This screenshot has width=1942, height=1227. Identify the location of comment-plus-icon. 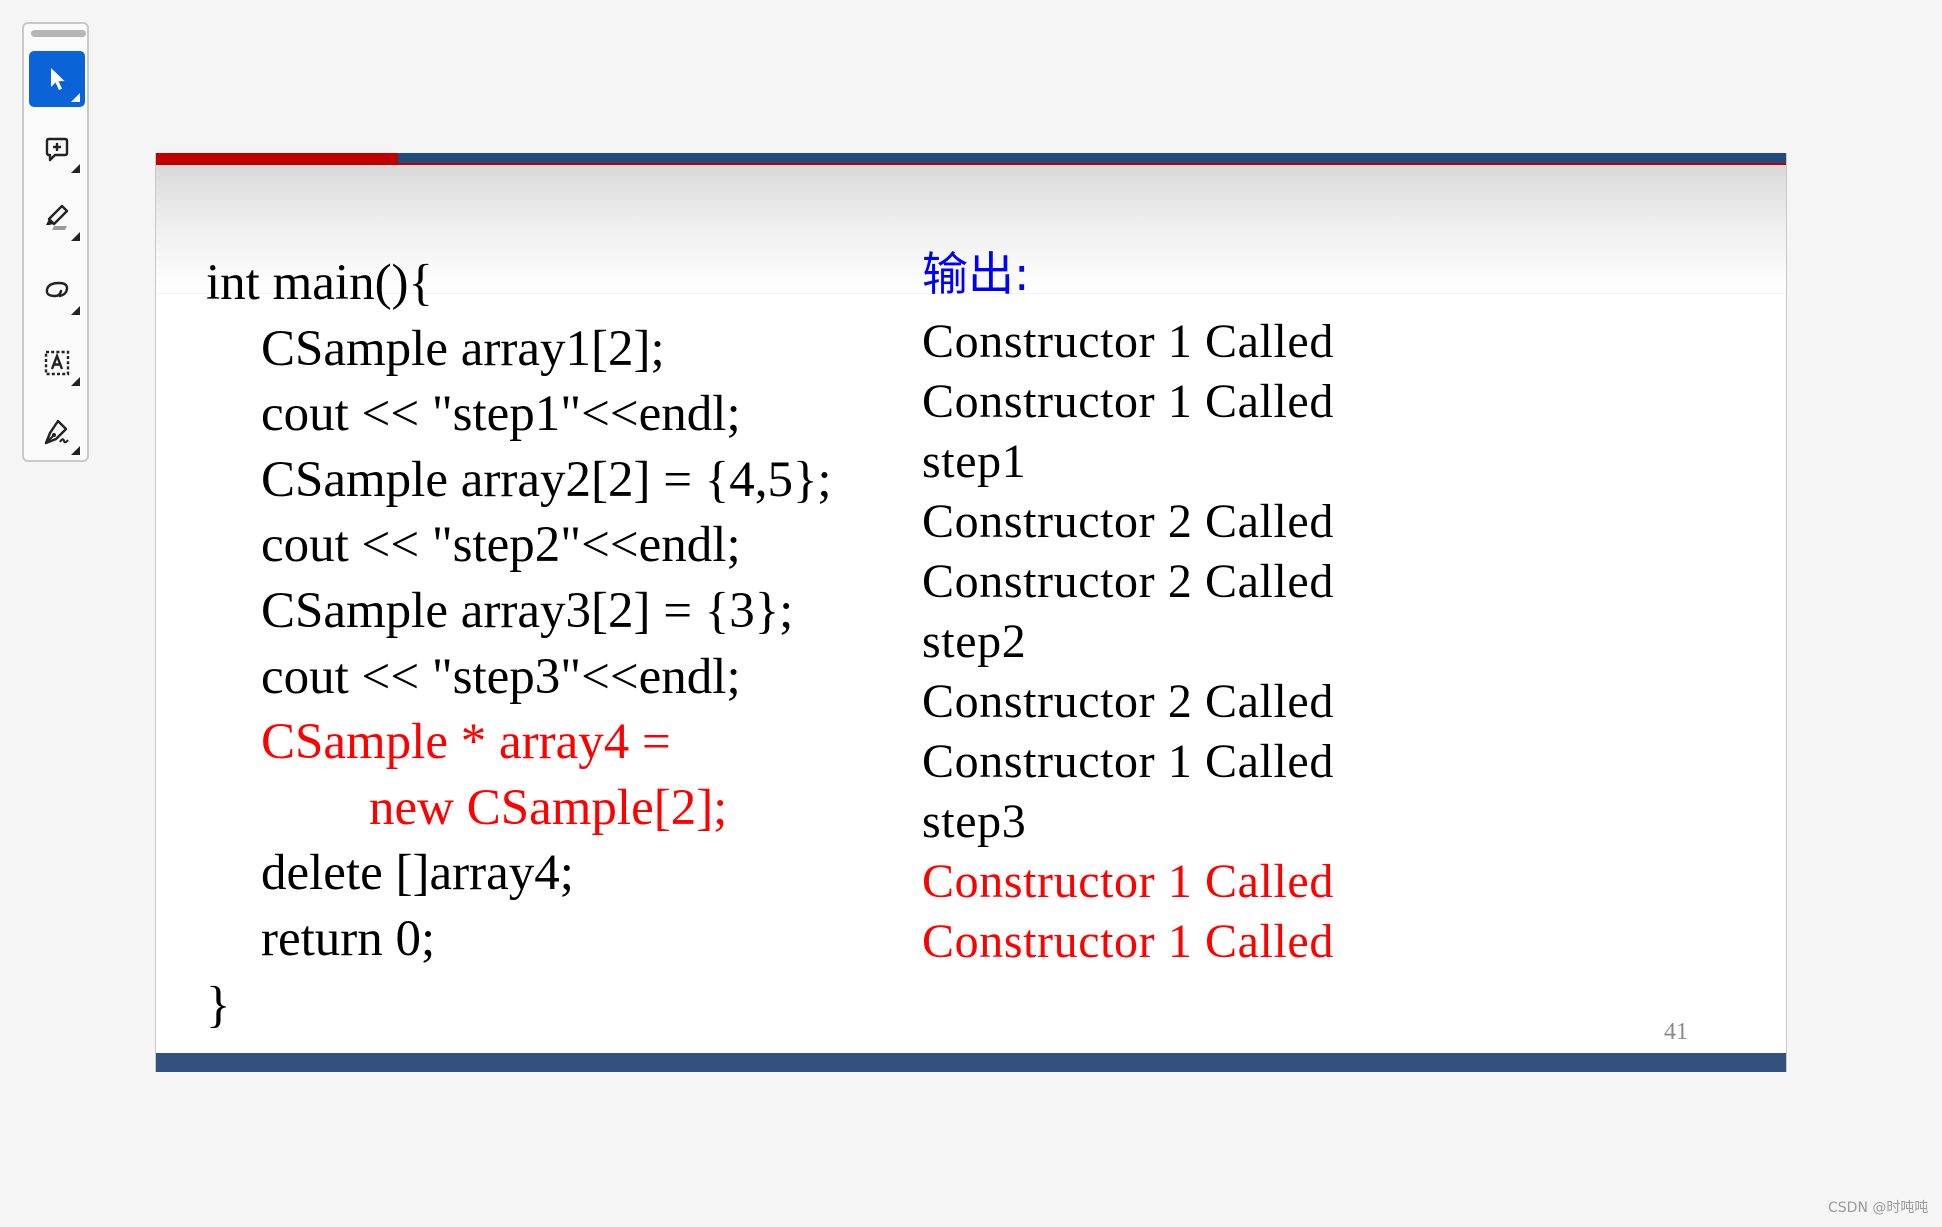
(57, 149).